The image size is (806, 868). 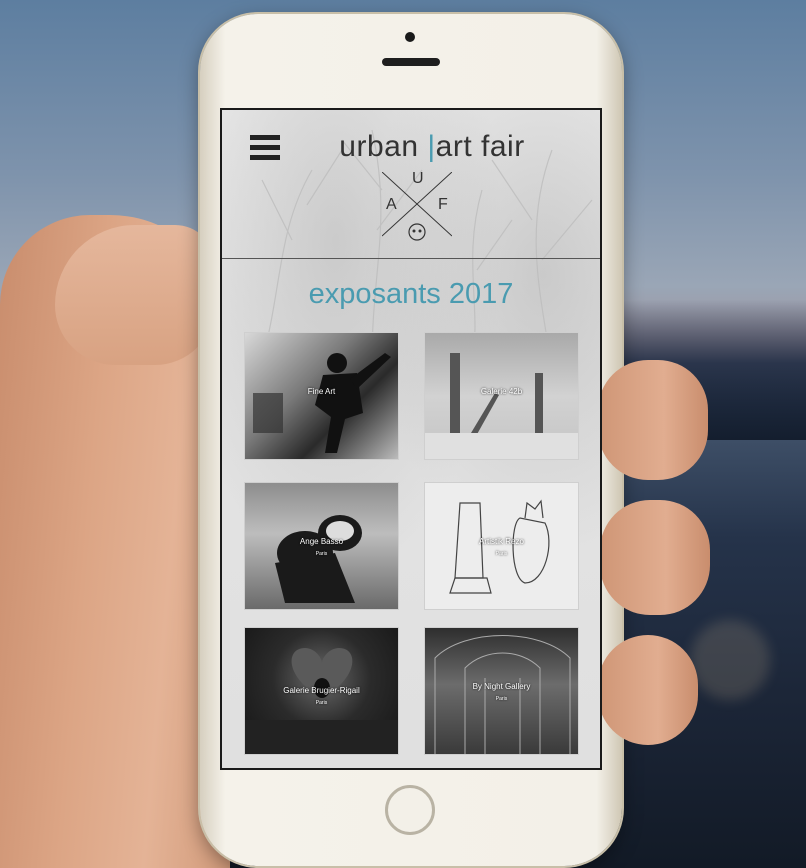 I want to click on logo-wordmark: urban |art fair, so click(x=432, y=147).